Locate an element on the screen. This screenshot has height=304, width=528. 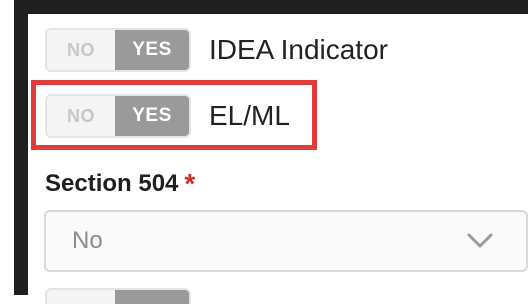
chevron-down-icon is located at coordinates (480, 241).